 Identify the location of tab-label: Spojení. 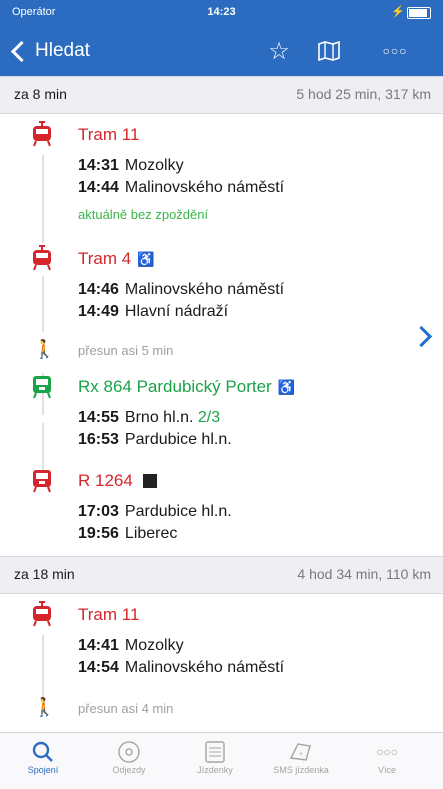
(43, 770).